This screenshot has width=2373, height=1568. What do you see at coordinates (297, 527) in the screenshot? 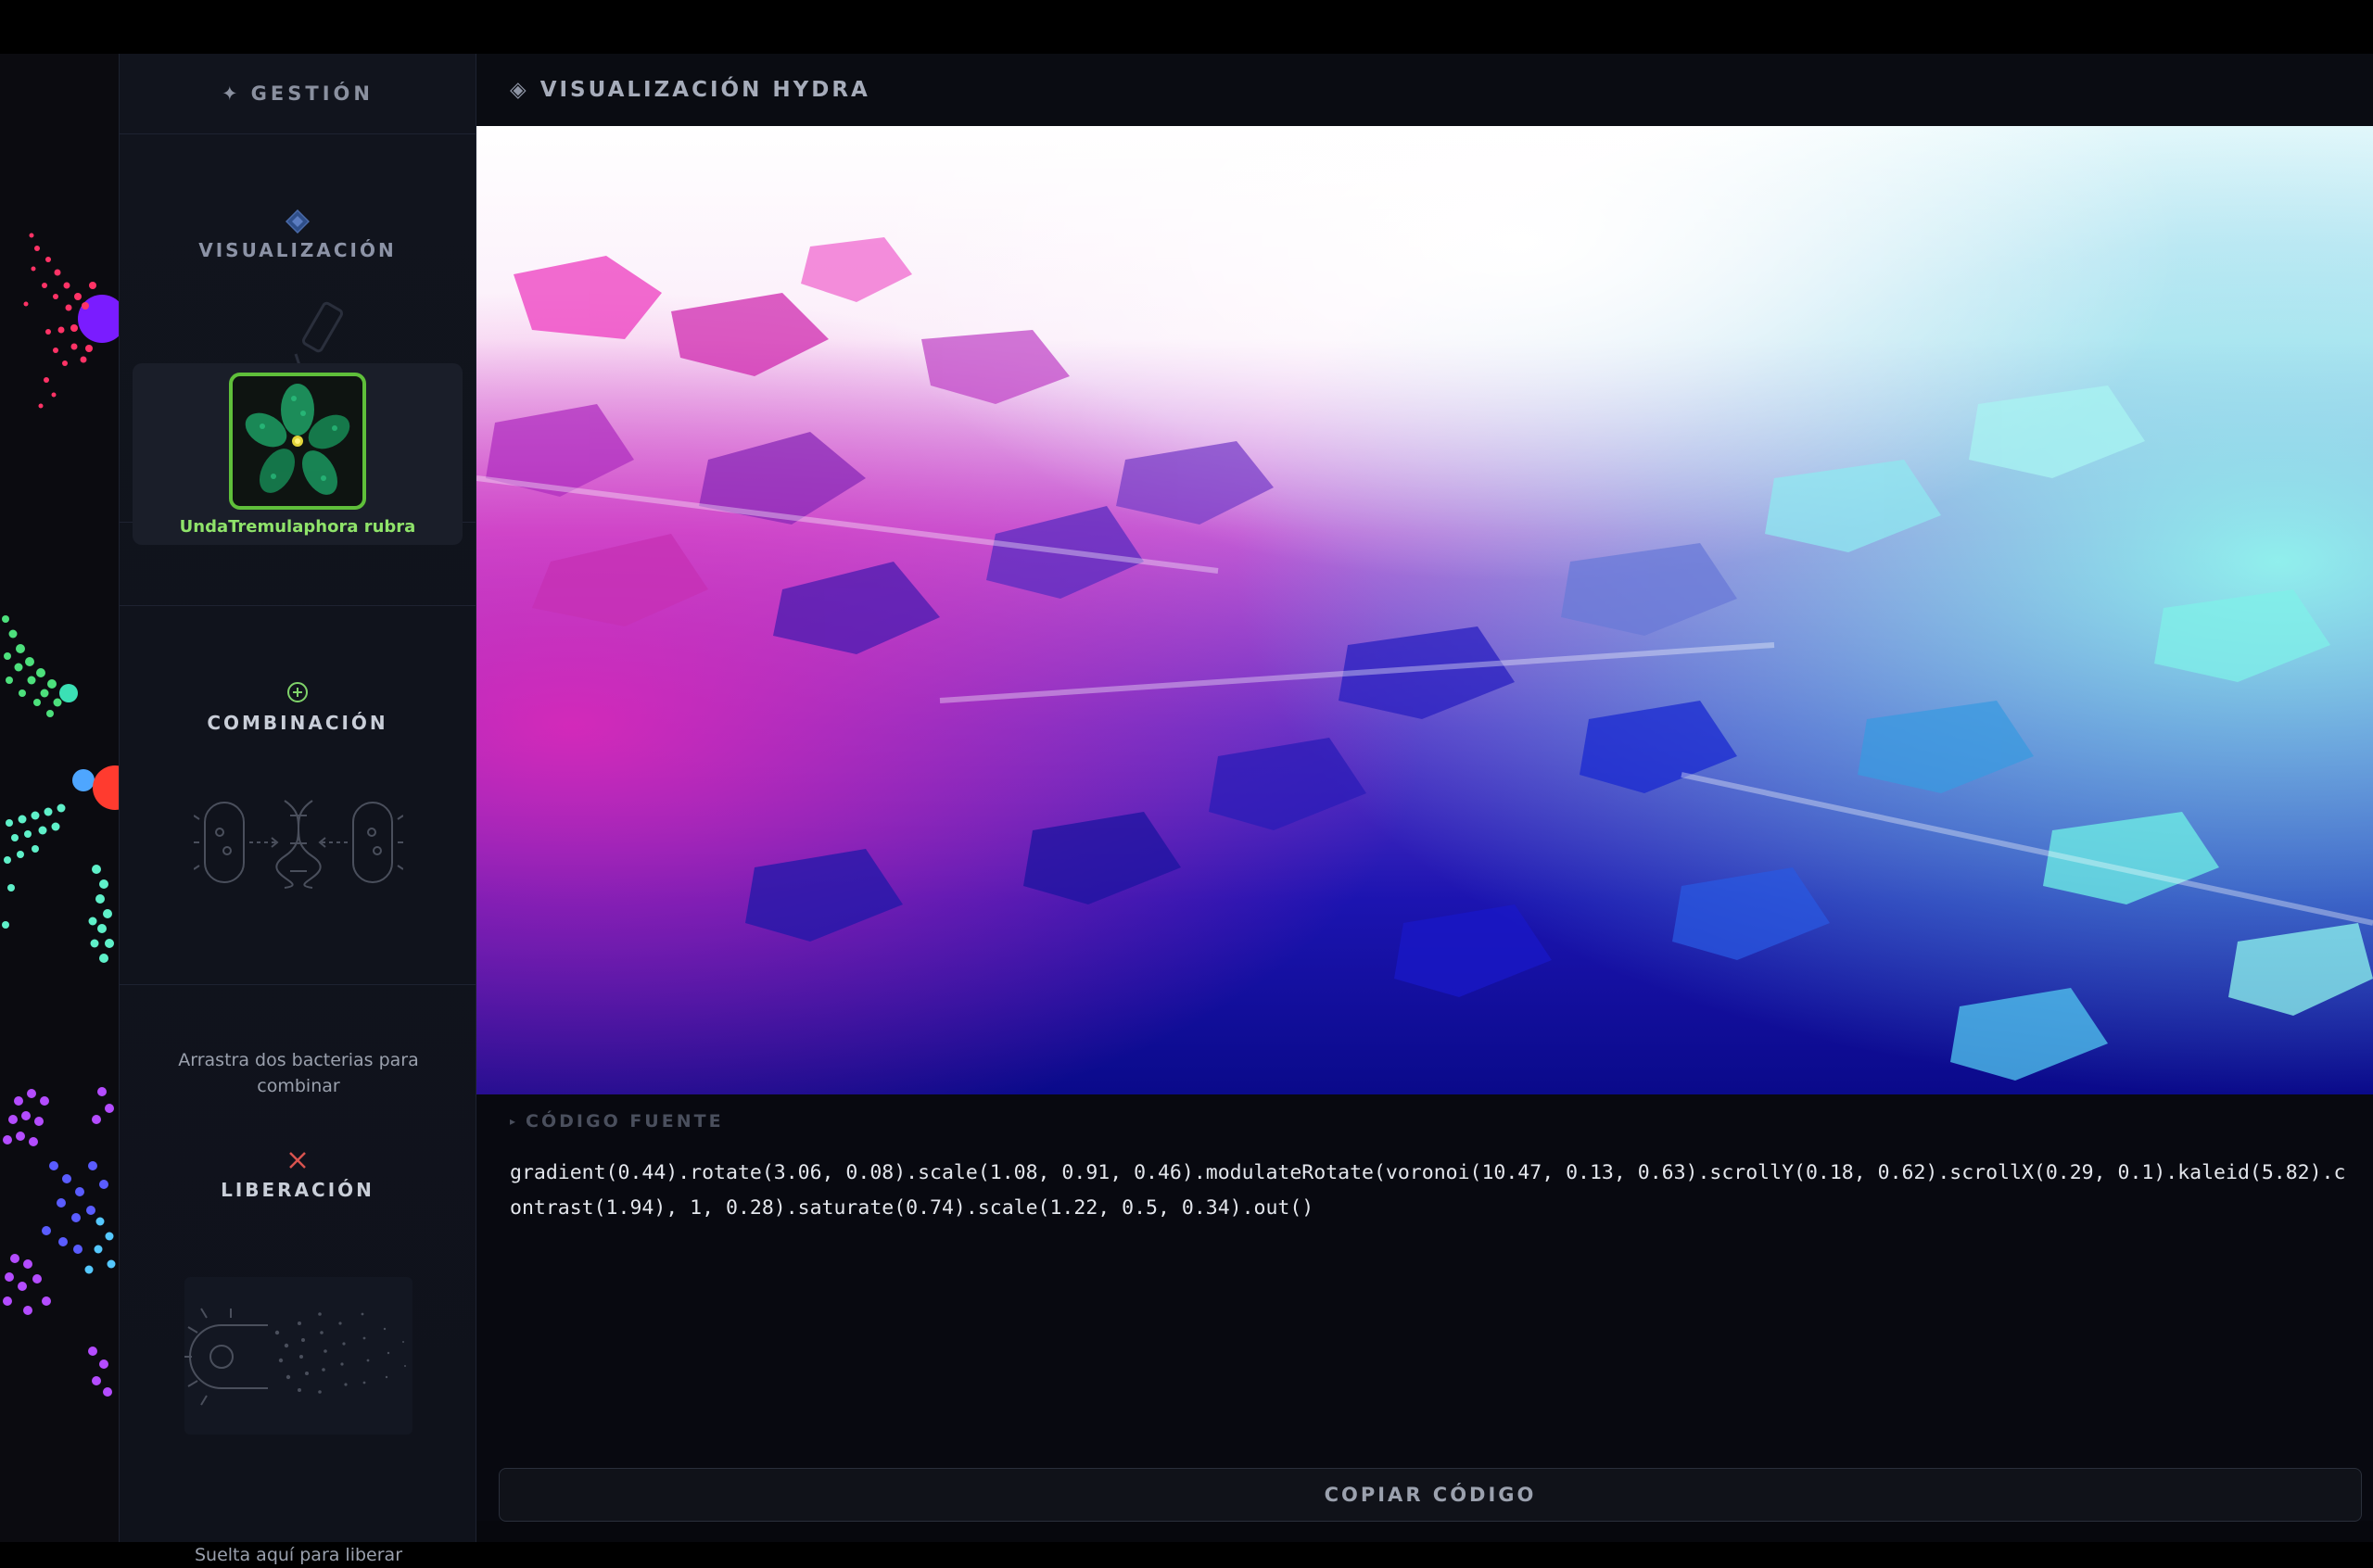
I see `bacteria-name-label: UndaTremulaphora rubra` at bounding box center [297, 527].